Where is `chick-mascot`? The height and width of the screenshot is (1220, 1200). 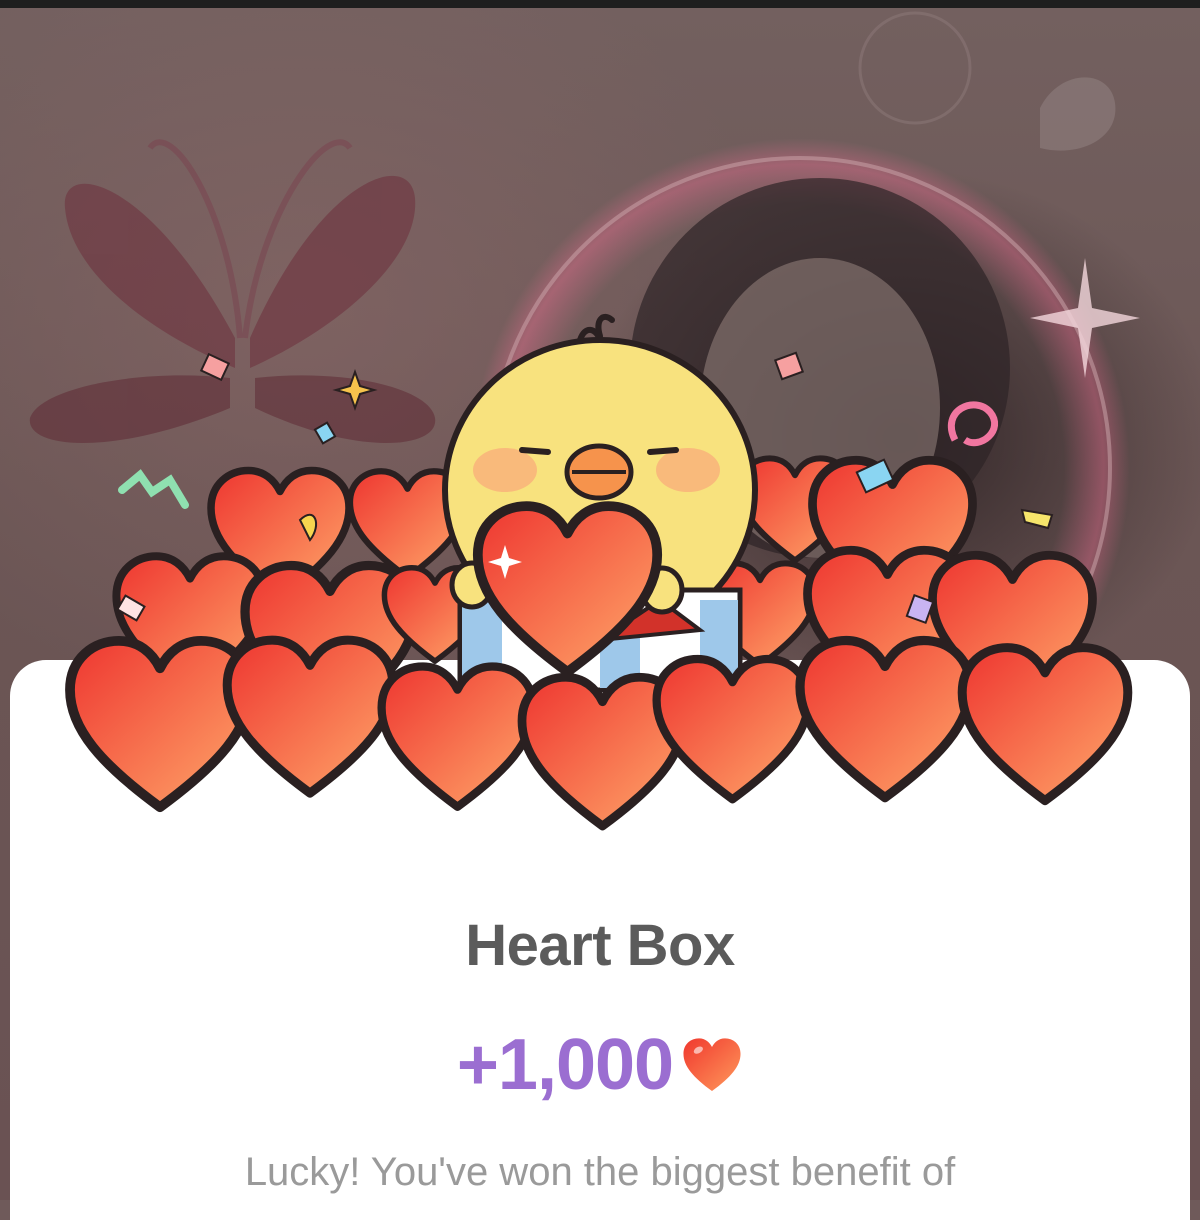
chick-mascot is located at coordinates (600, 503).